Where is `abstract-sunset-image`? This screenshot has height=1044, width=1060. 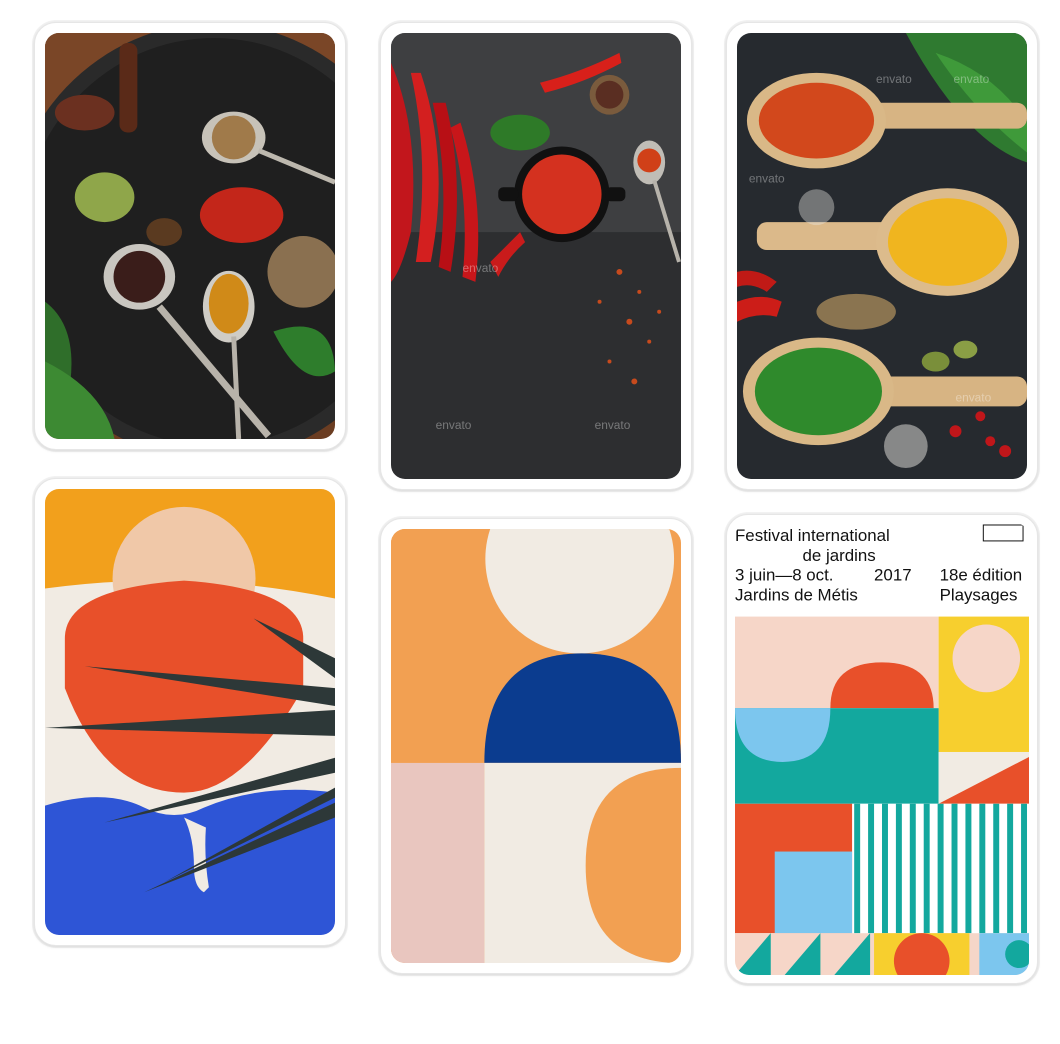
abstract-sunset-image is located at coordinates (190, 712).